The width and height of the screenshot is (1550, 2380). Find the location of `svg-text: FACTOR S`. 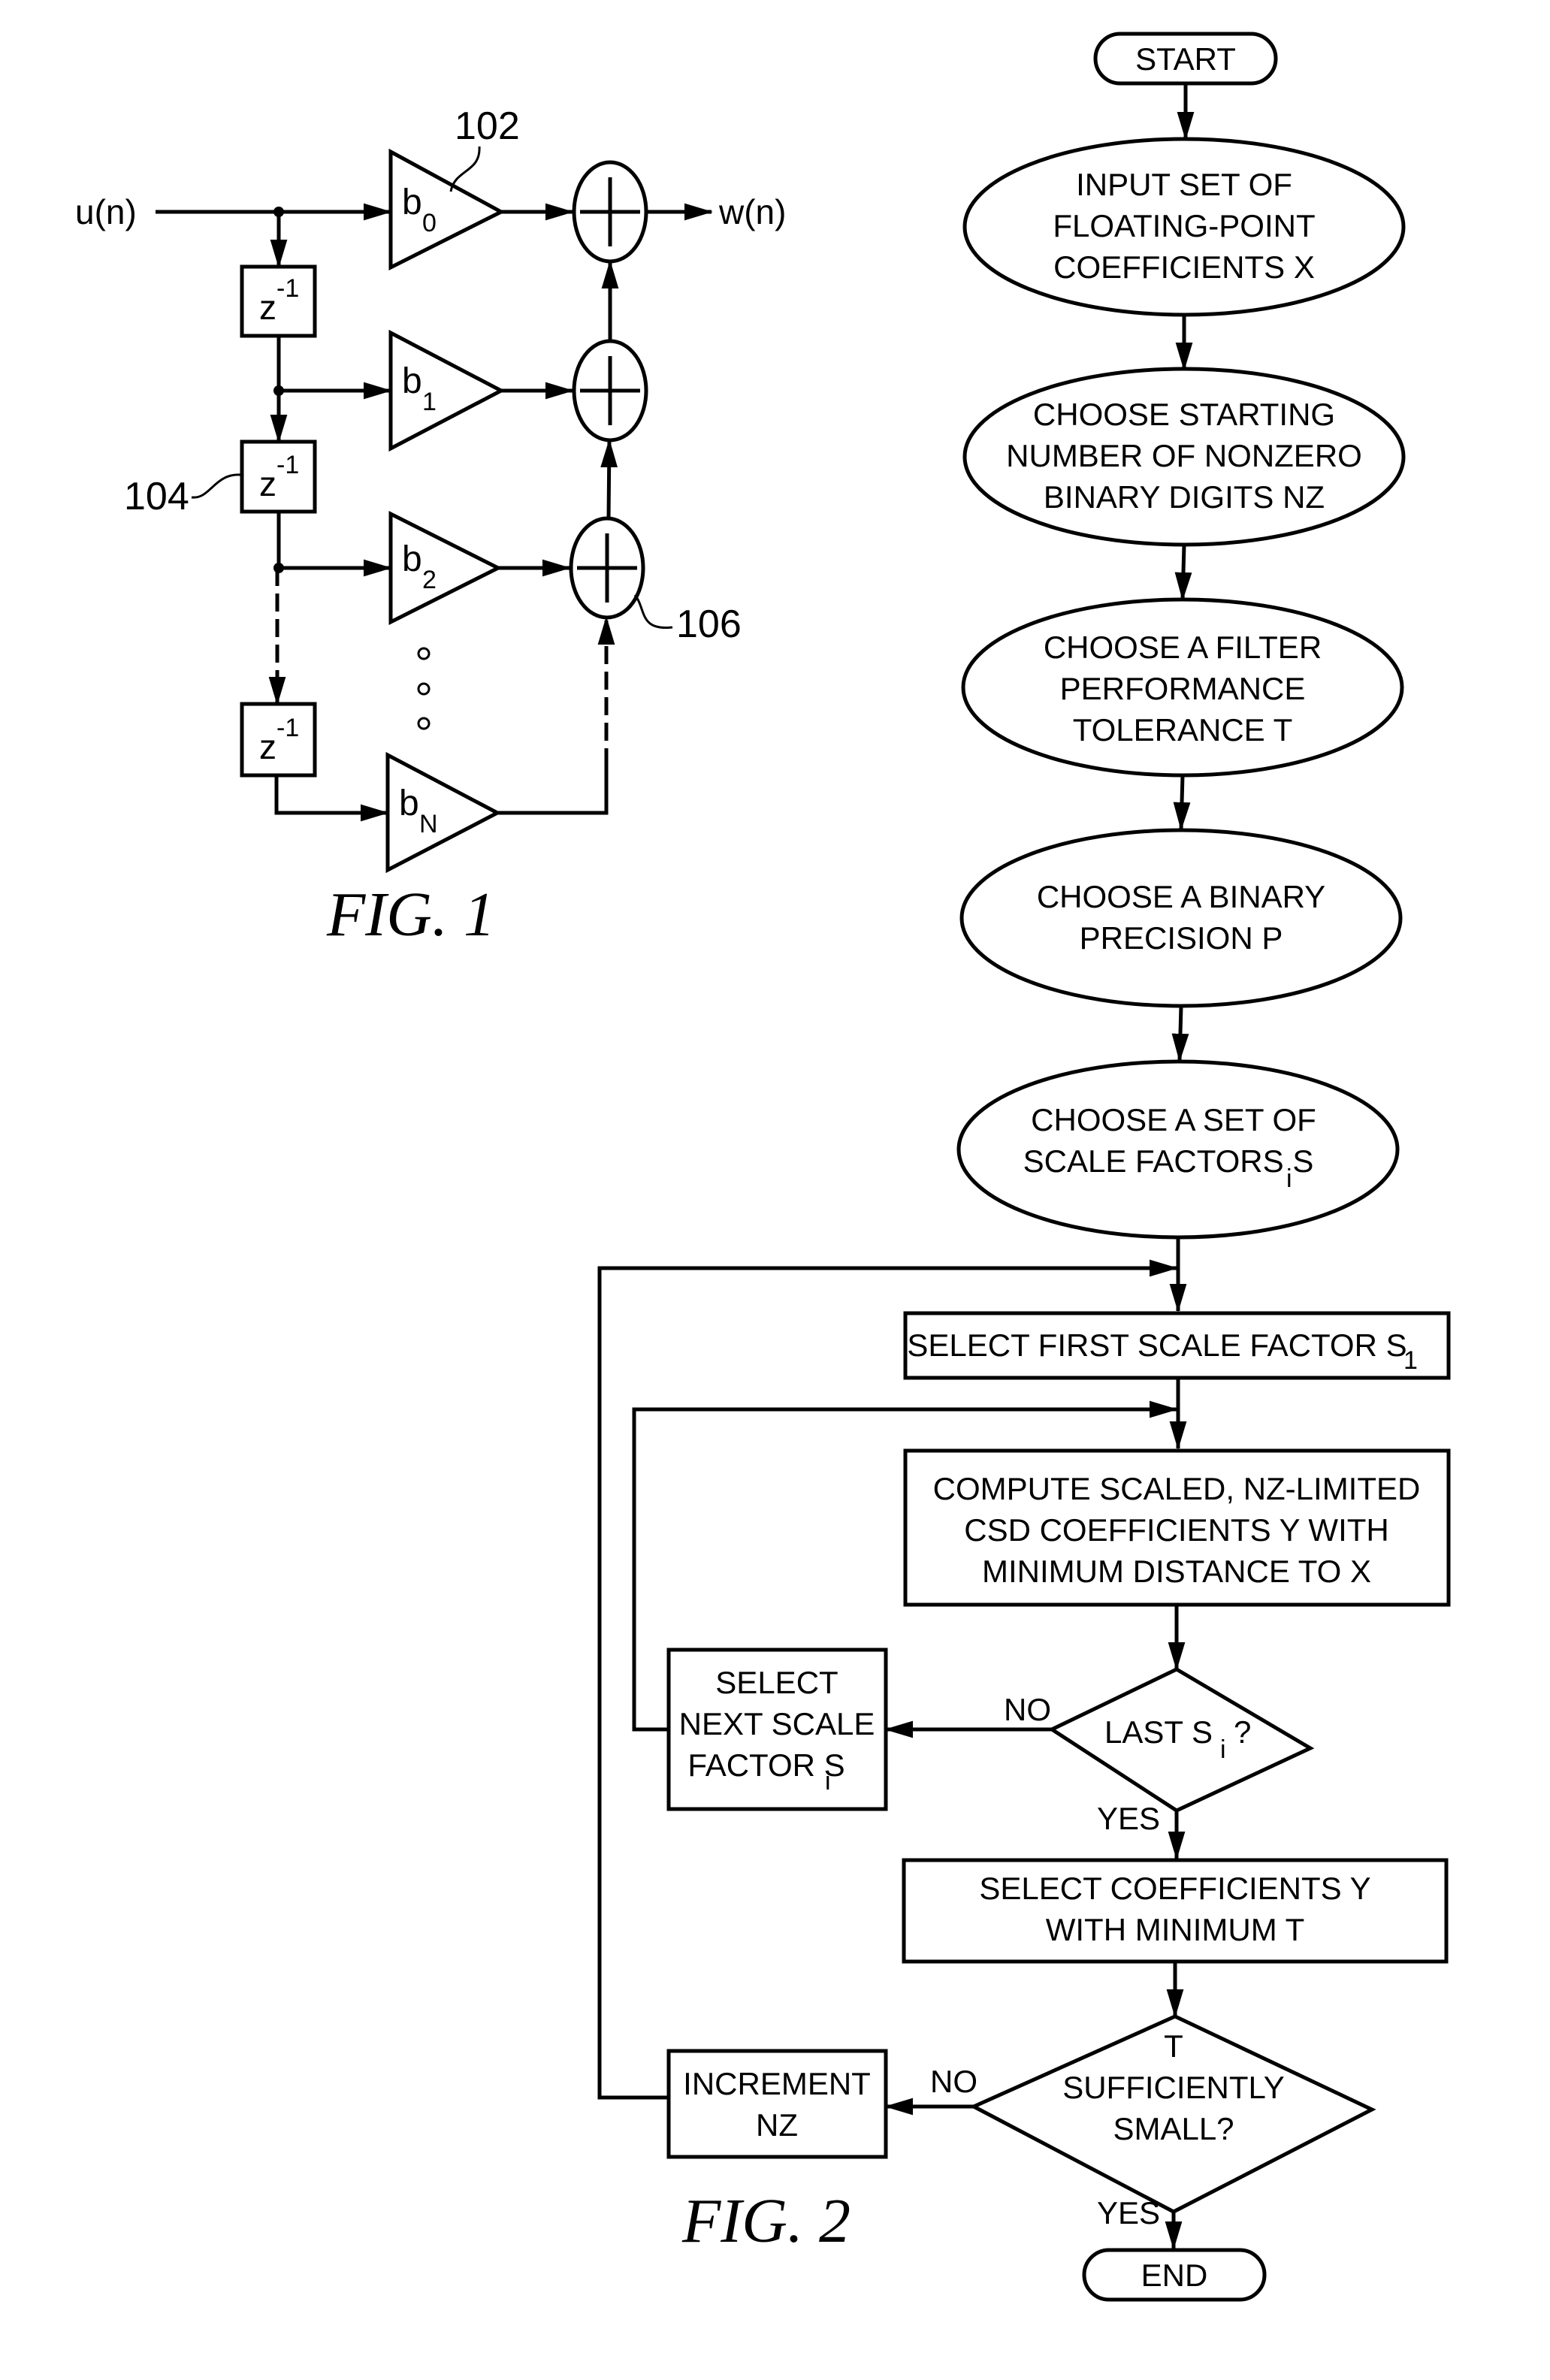

svg-text: FACTOR S is located at coordinates (765, 1765).